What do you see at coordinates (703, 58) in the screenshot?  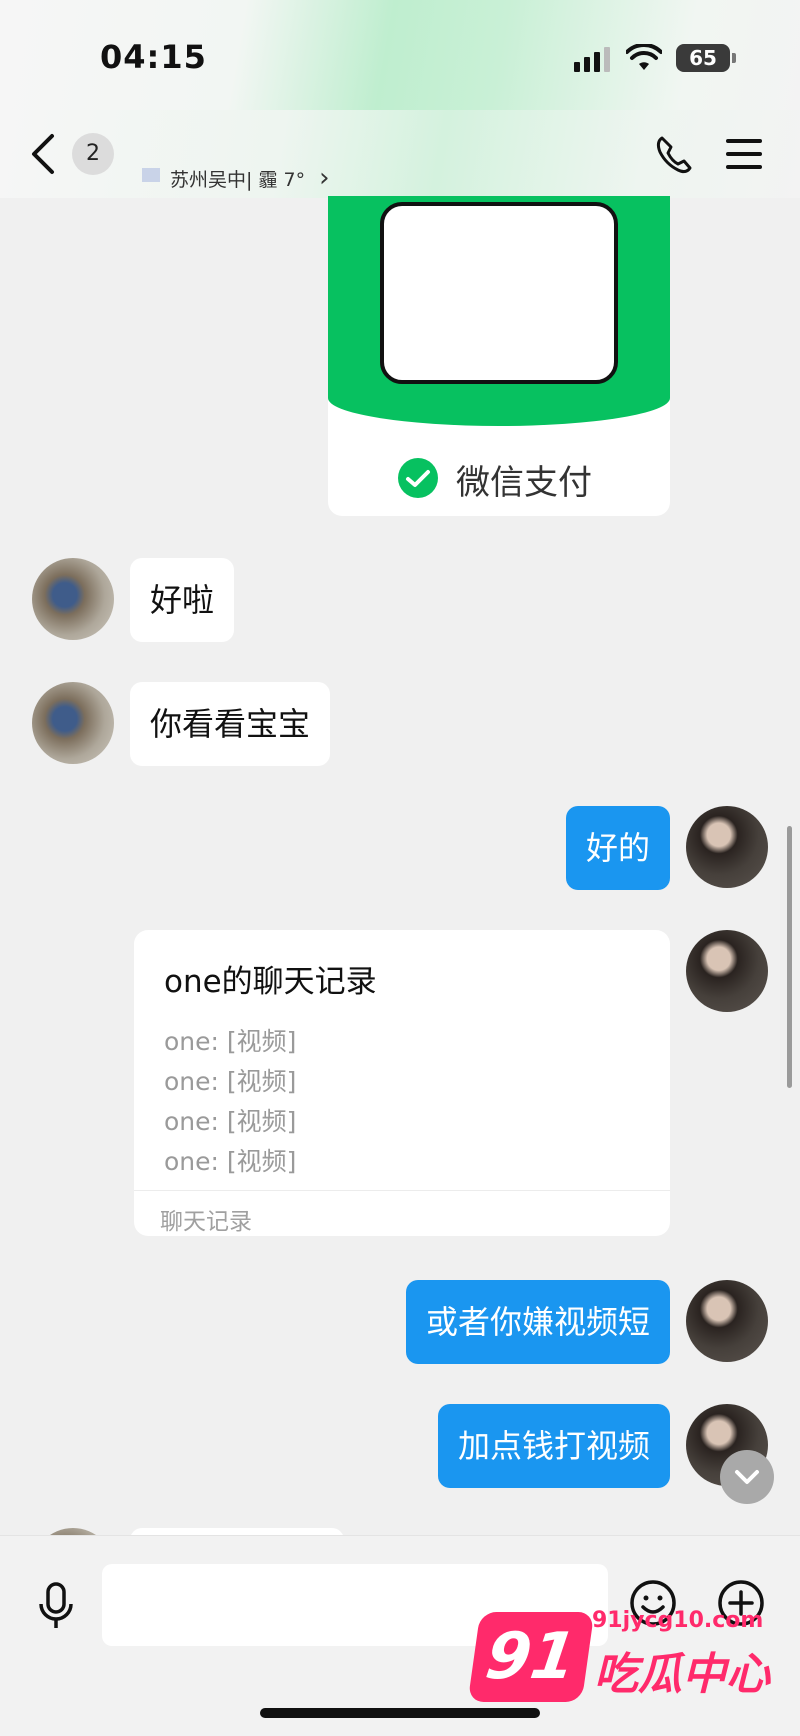 I see `battery-indicator: 65` at bounding box center [703, 58].